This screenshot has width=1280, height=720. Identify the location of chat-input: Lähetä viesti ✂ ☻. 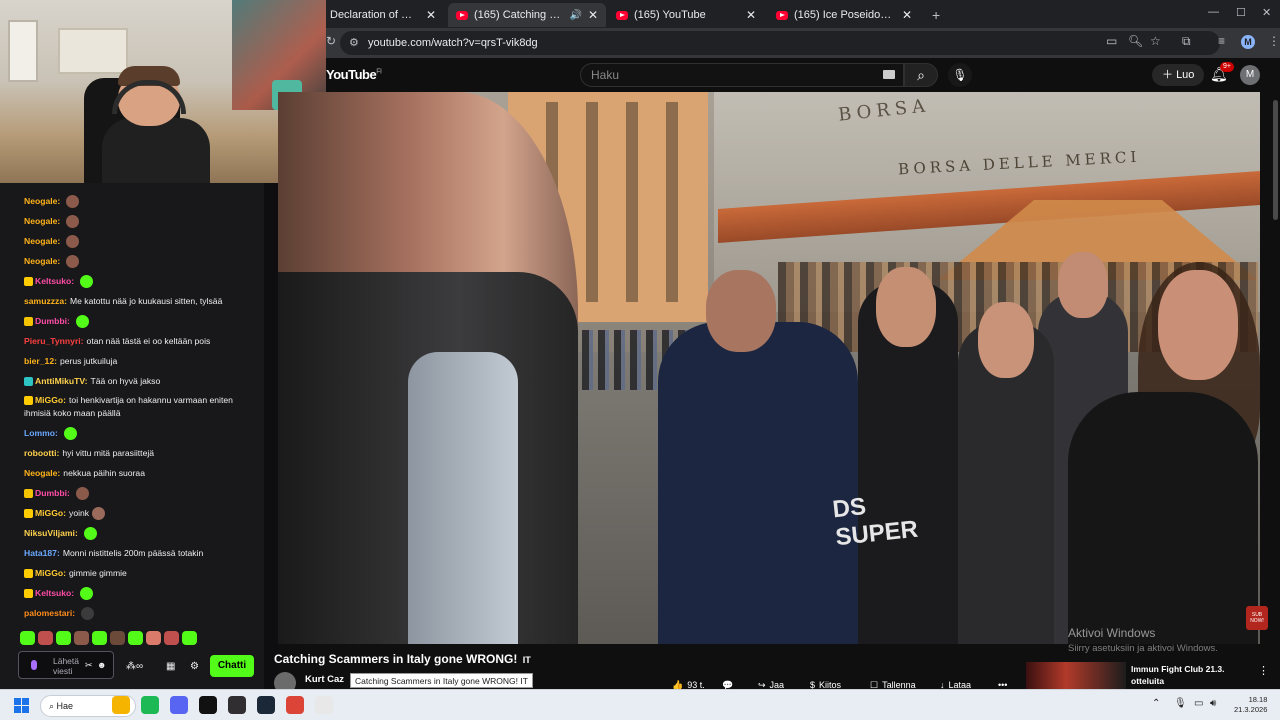
(66, 665).